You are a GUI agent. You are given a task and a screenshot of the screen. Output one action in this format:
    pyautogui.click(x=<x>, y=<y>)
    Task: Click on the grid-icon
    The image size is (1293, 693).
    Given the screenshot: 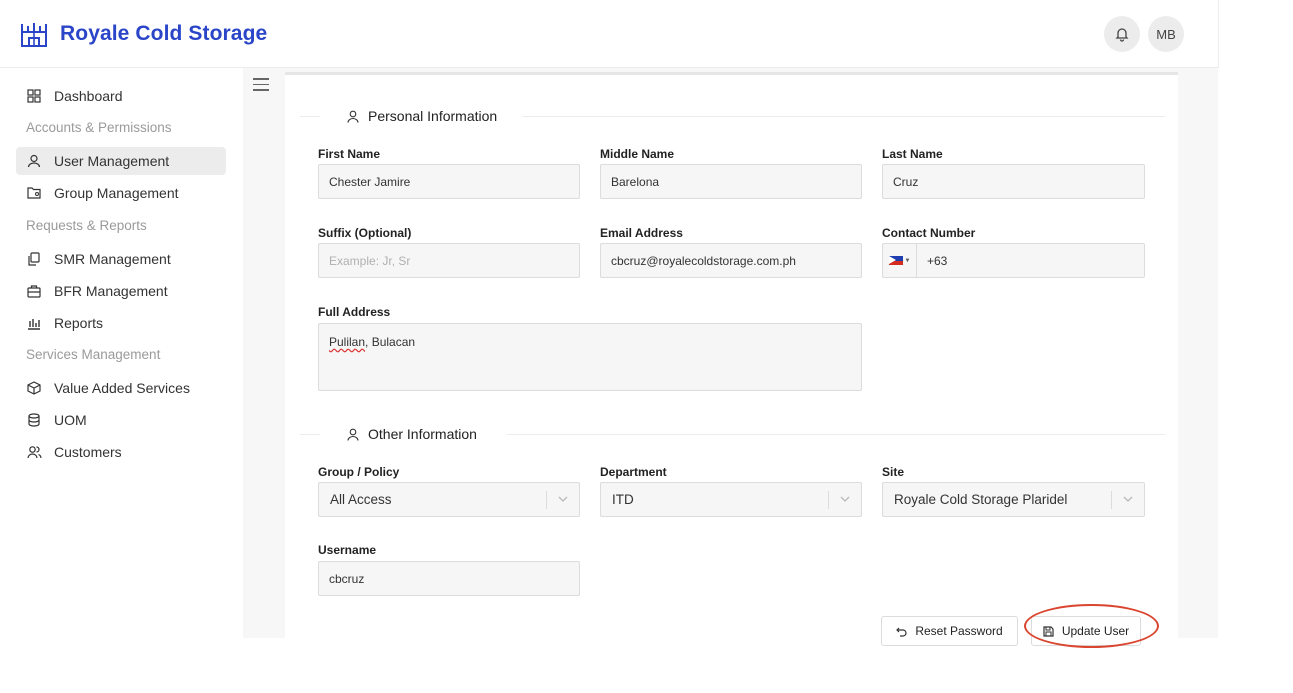 What is the action you would take?
    pyautogui.click(x=34, y=96)
    